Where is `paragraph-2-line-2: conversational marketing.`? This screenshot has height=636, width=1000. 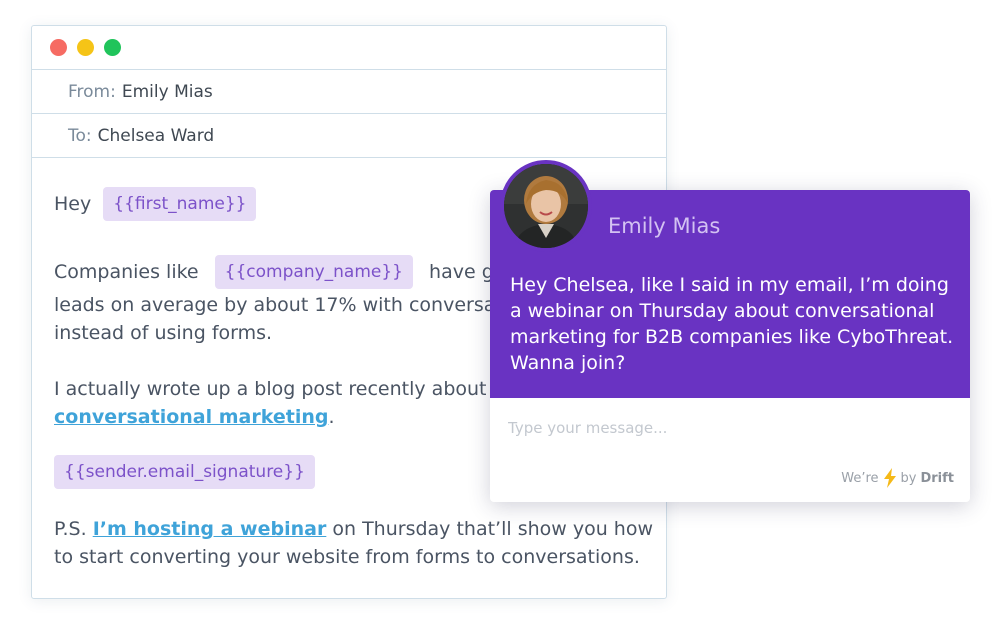 paragraph-2-line-2: conversational marketing. is located at coordinates (194, 417).